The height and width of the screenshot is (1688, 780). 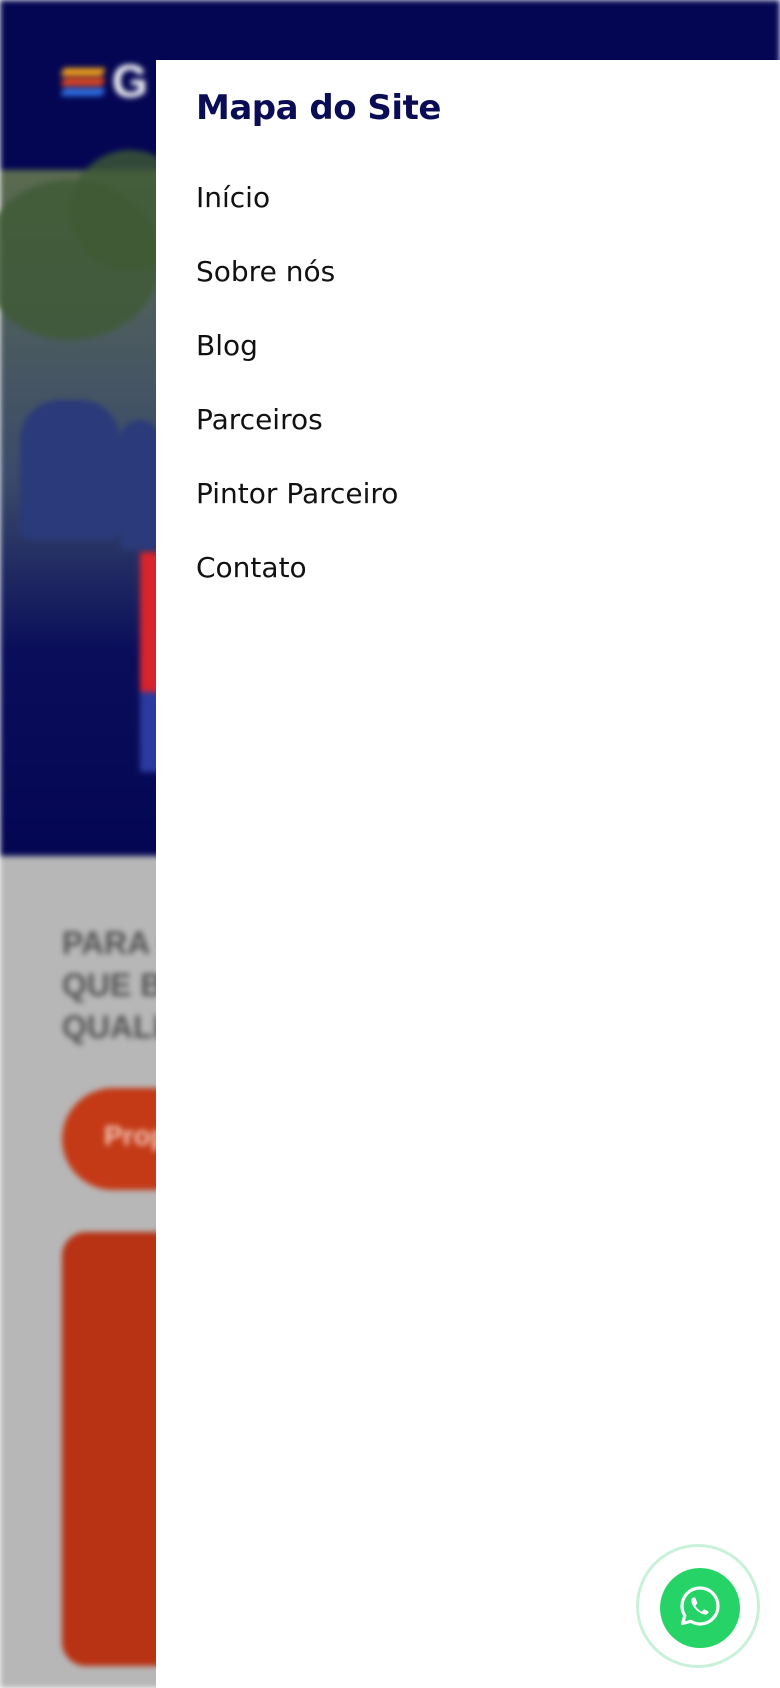 What do you see at coordinates (130, 81) in the screenshot?
I see `logo-letter: G` at bounding box center [130, 81].